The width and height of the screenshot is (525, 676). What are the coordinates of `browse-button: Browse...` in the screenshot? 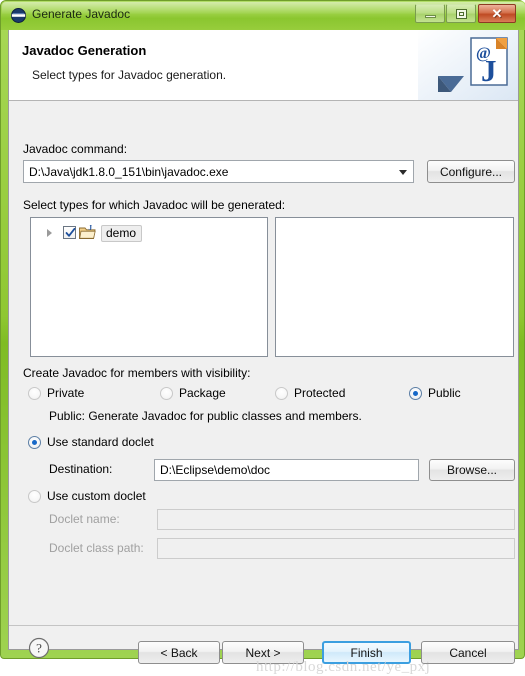 It's located at (472, 470).